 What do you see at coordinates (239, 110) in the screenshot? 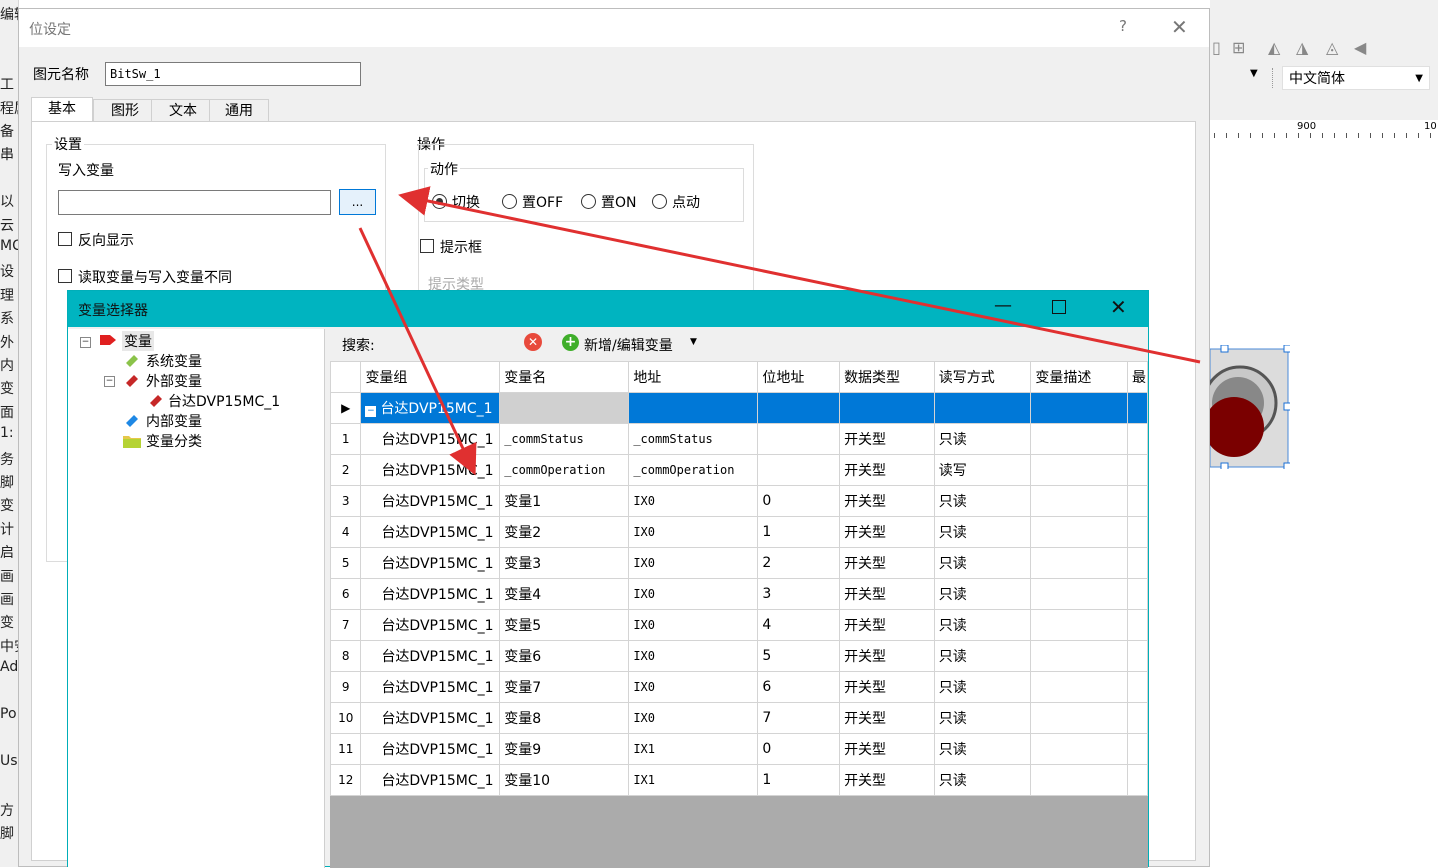
I see `tab-general: 通用` at bounding box center [239, 110].